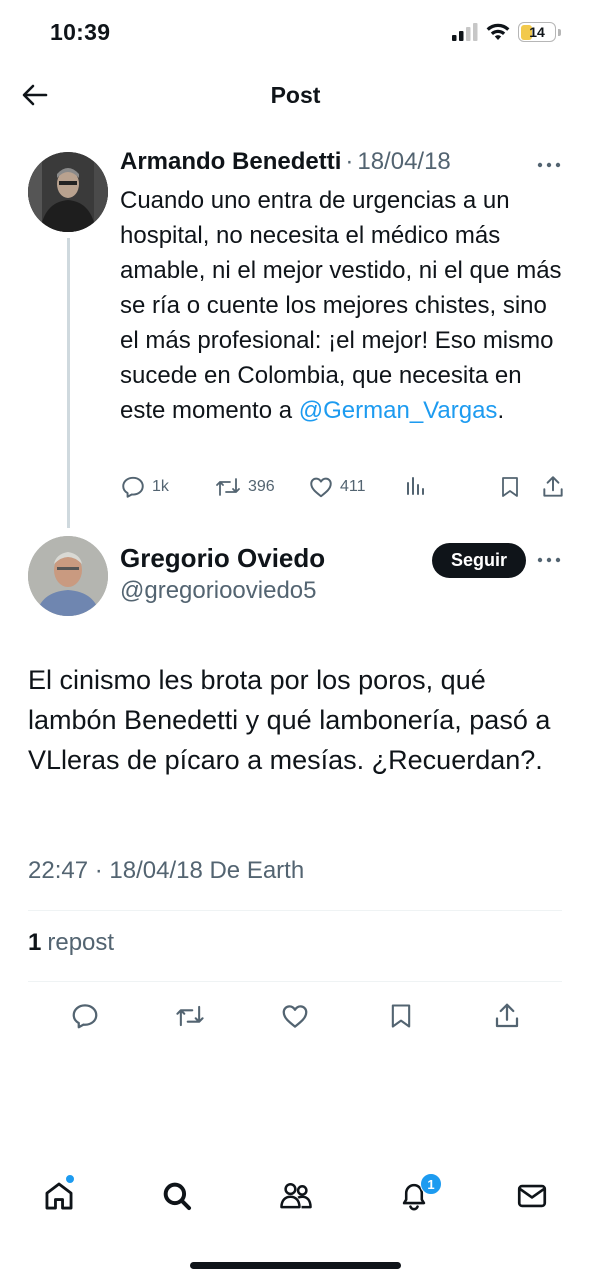 This screenshot has width=591, height=1280. I want to click on search-icon, so click(177, 1196).